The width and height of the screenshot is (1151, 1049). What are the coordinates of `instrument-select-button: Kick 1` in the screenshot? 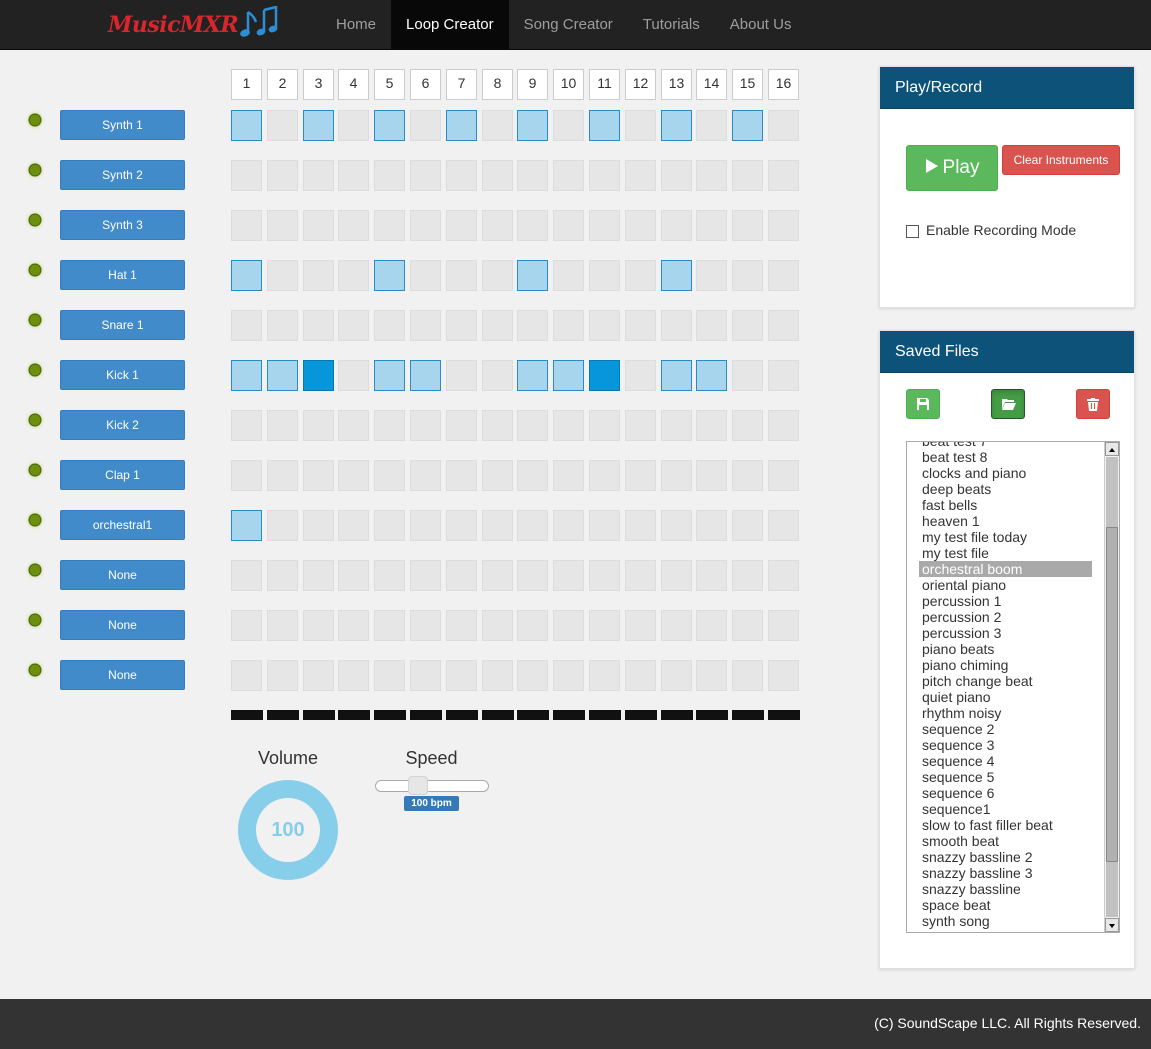 It's located at (122, 375).